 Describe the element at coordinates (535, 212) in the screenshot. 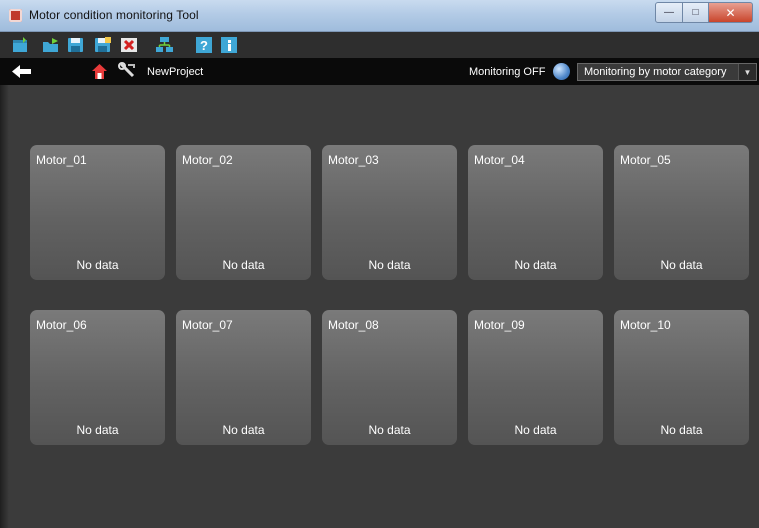

I see `motor-card: Motor_04 No data` at that location.